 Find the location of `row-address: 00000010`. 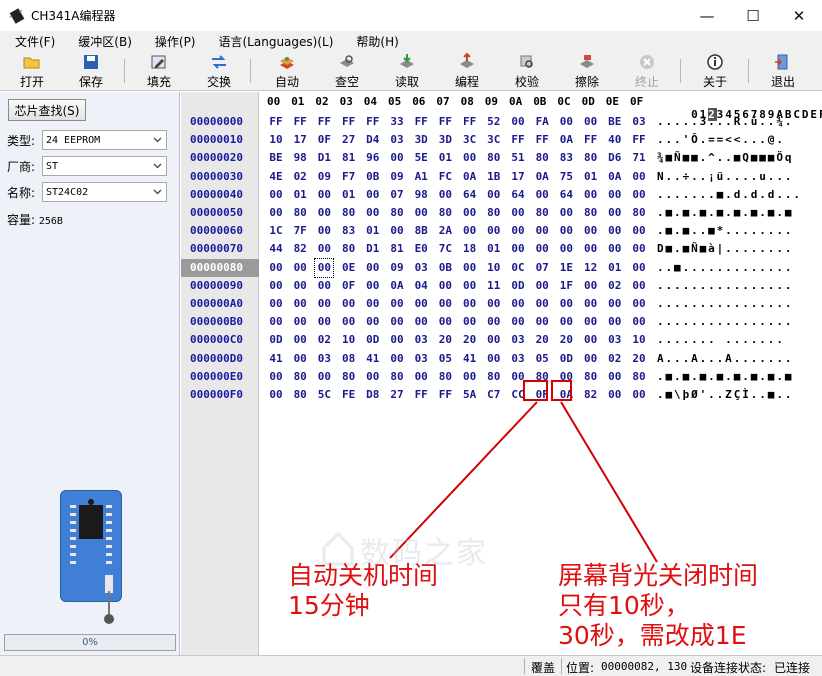

row-address: 00000010 is located at coordinates (216, 140).